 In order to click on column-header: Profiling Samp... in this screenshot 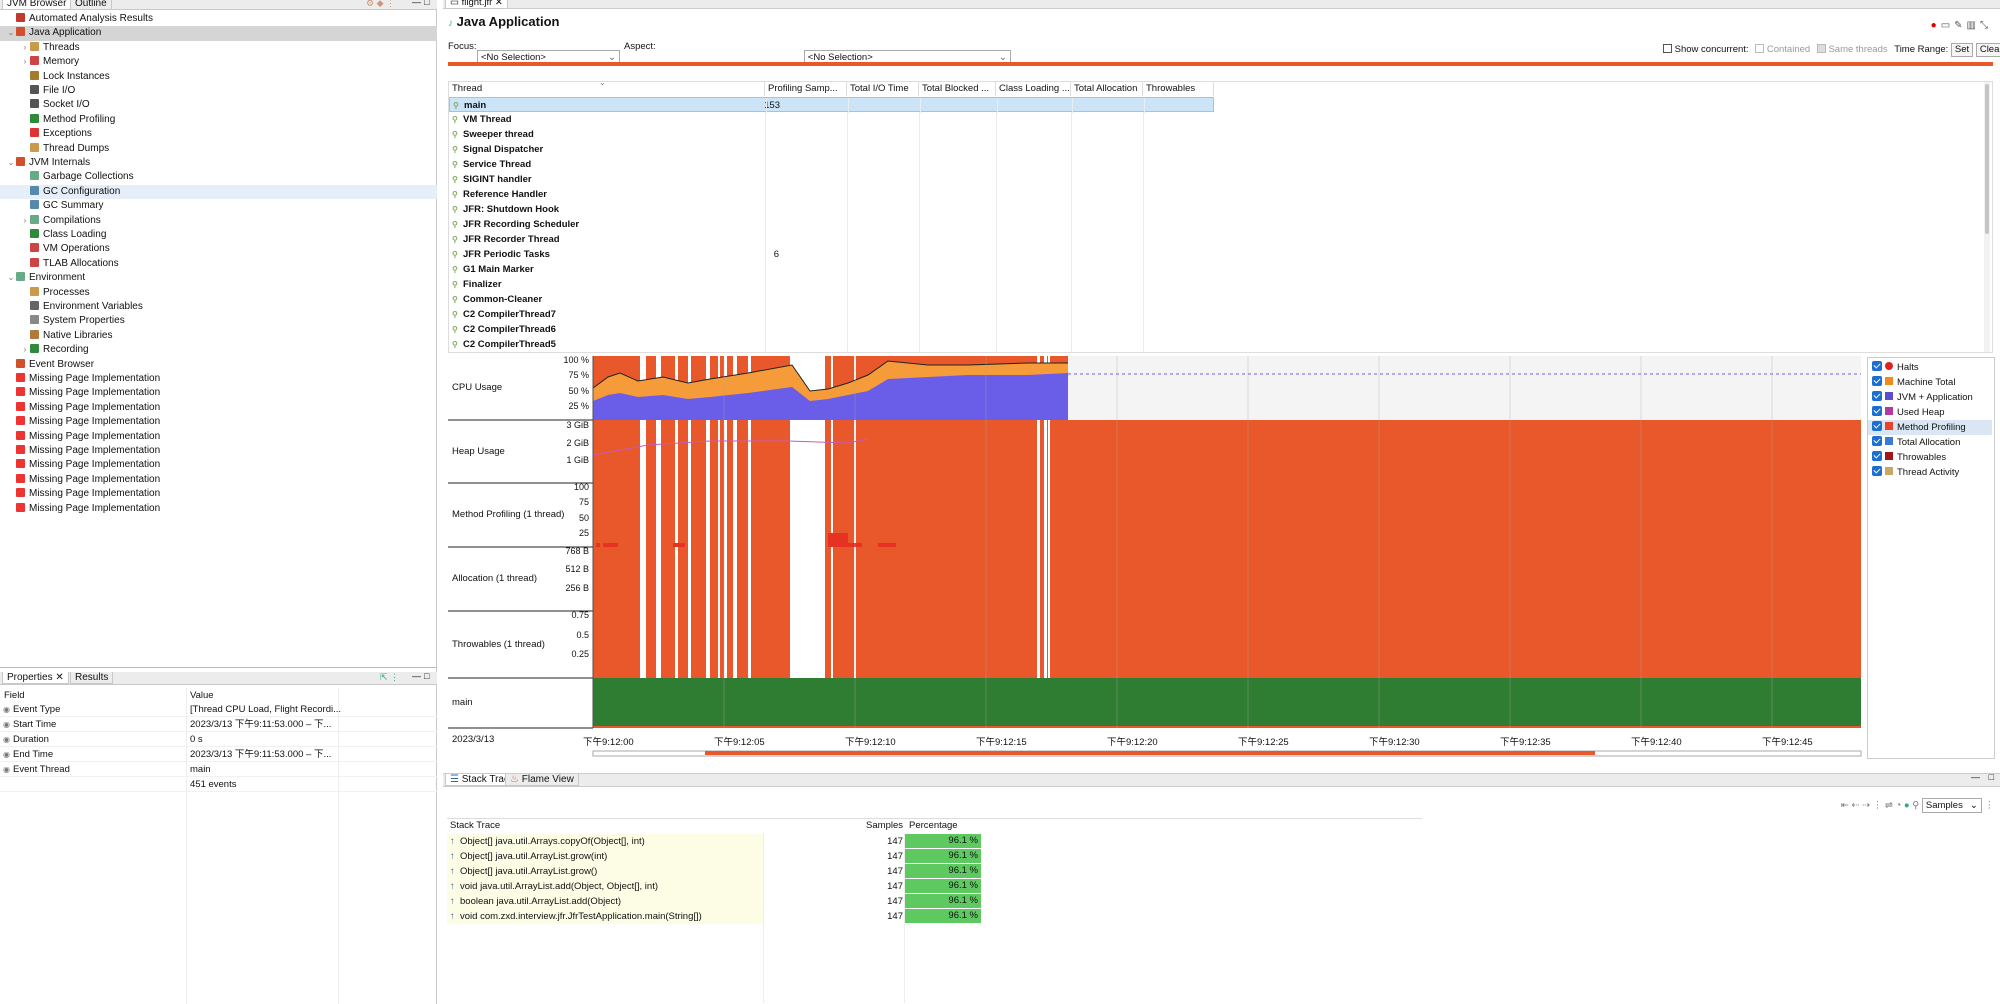, I will do `click(806, 89)`.